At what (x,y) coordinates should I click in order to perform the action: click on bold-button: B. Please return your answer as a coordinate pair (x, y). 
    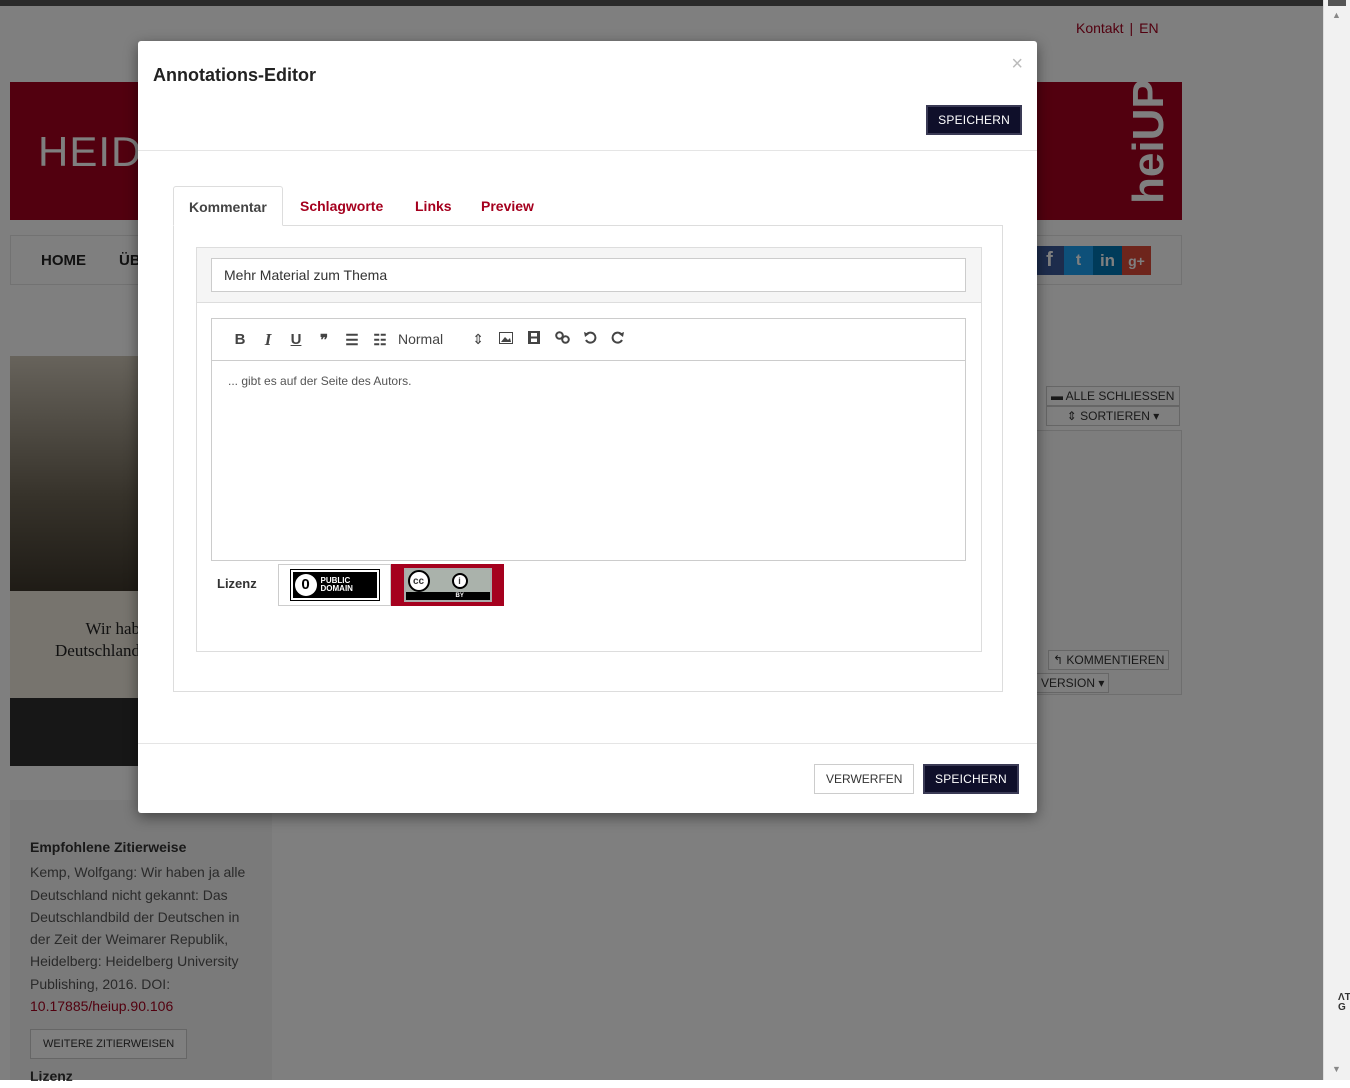
    Looking at the image, I should click on (240, 339).